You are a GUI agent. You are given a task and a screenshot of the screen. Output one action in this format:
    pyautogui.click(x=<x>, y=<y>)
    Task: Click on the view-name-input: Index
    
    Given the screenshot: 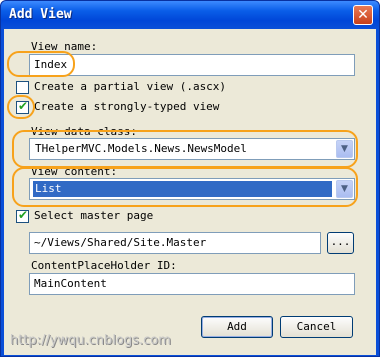 What is the action you would take?
    pyautogui.click(x=192, y=65)
    